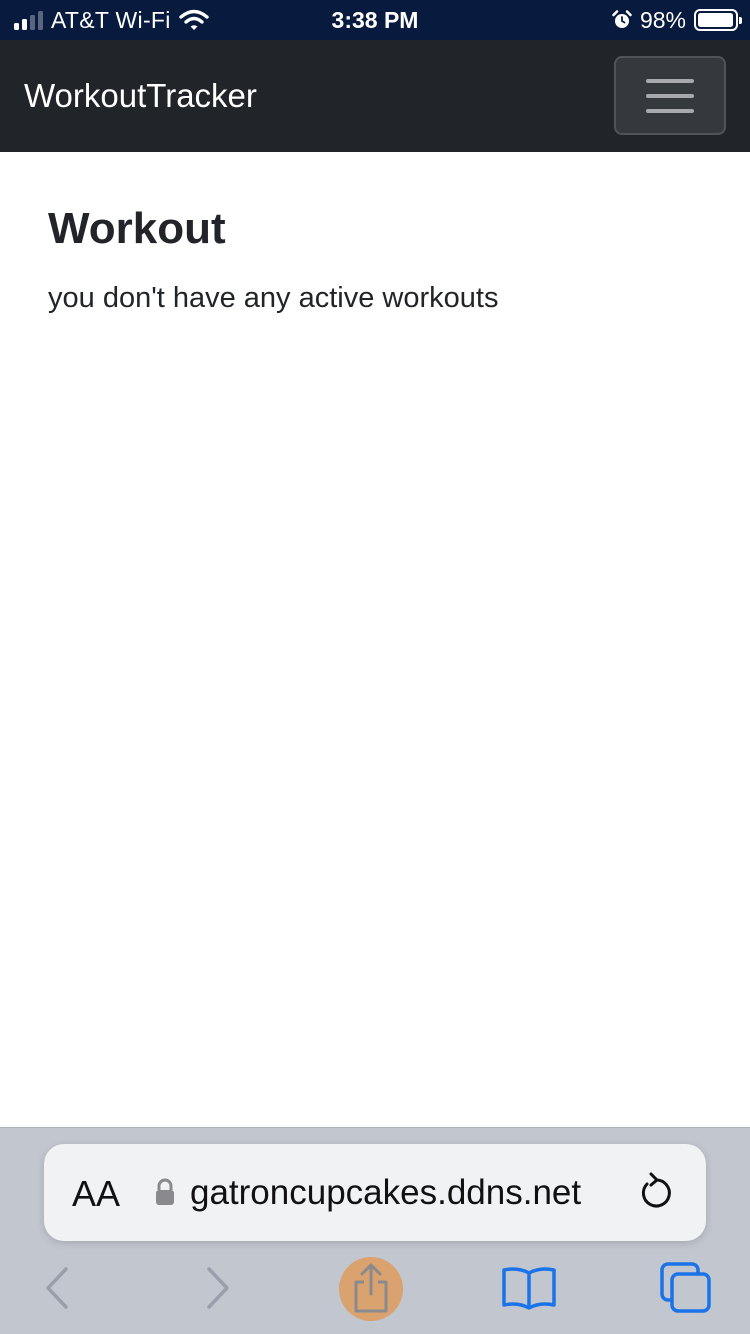  Describe the element at coordinates (385, 1192) in the screenshot. I see `url-text: gatroncupcakes.ddns.net` at that location.